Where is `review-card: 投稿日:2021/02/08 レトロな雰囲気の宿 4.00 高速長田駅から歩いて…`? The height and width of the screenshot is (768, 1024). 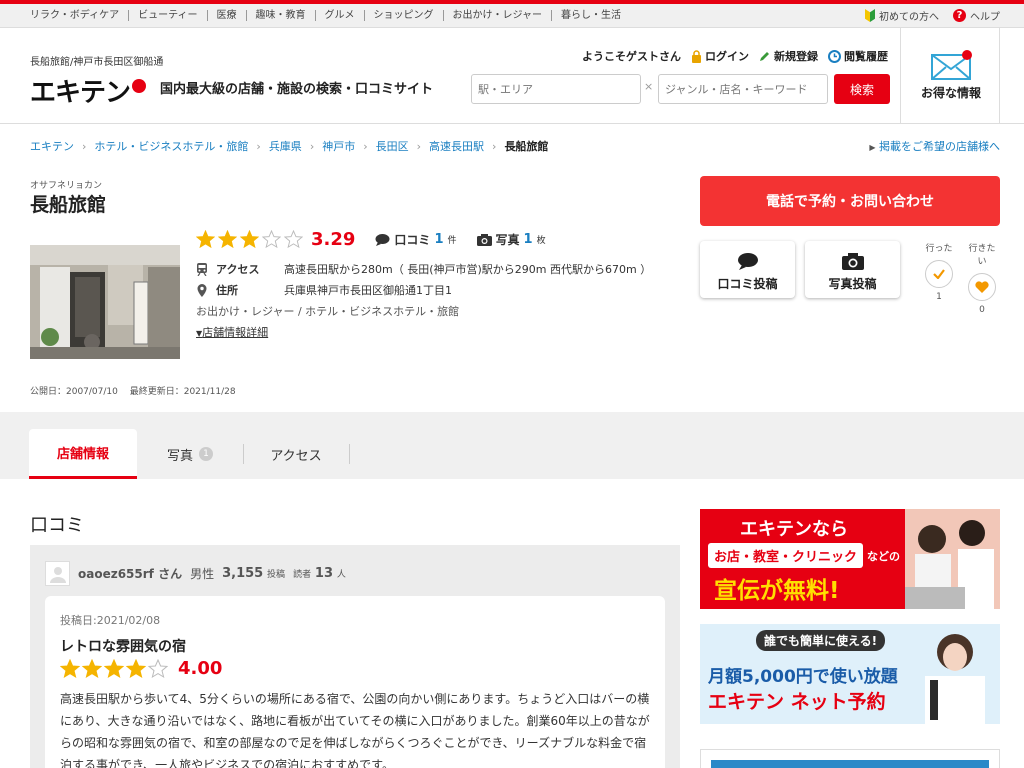
review-card: 投稿日:2021/02/08 レトロな雰囲気の宿 4.00 高速長田駅から歩いて… is located at coordinates (355, 682).